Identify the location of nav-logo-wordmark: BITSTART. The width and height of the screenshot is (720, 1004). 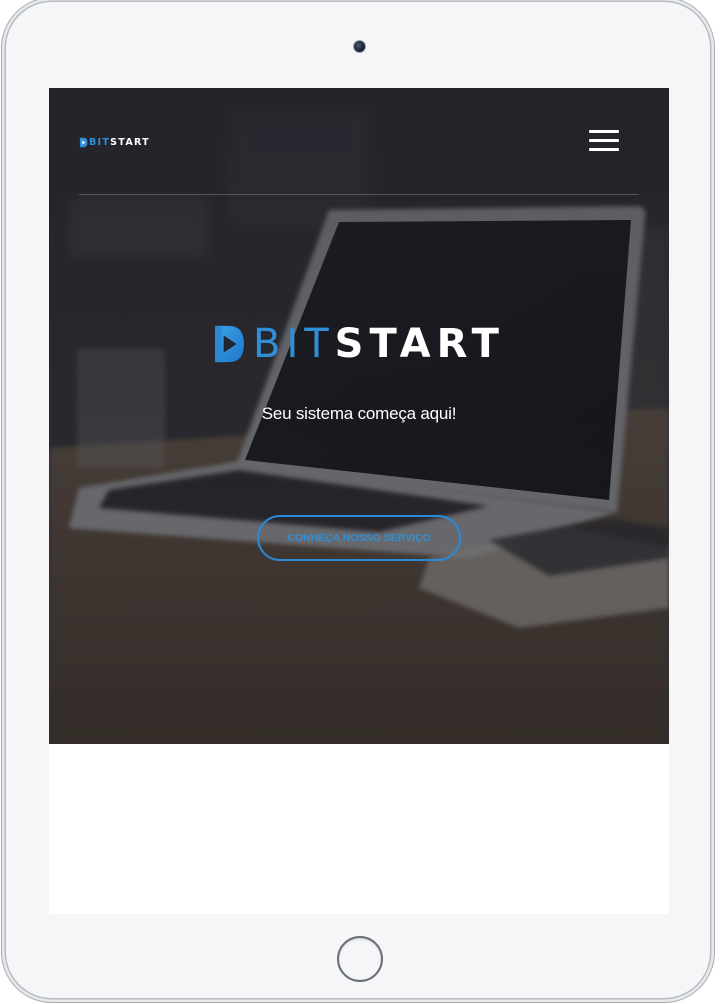
(119, 142).